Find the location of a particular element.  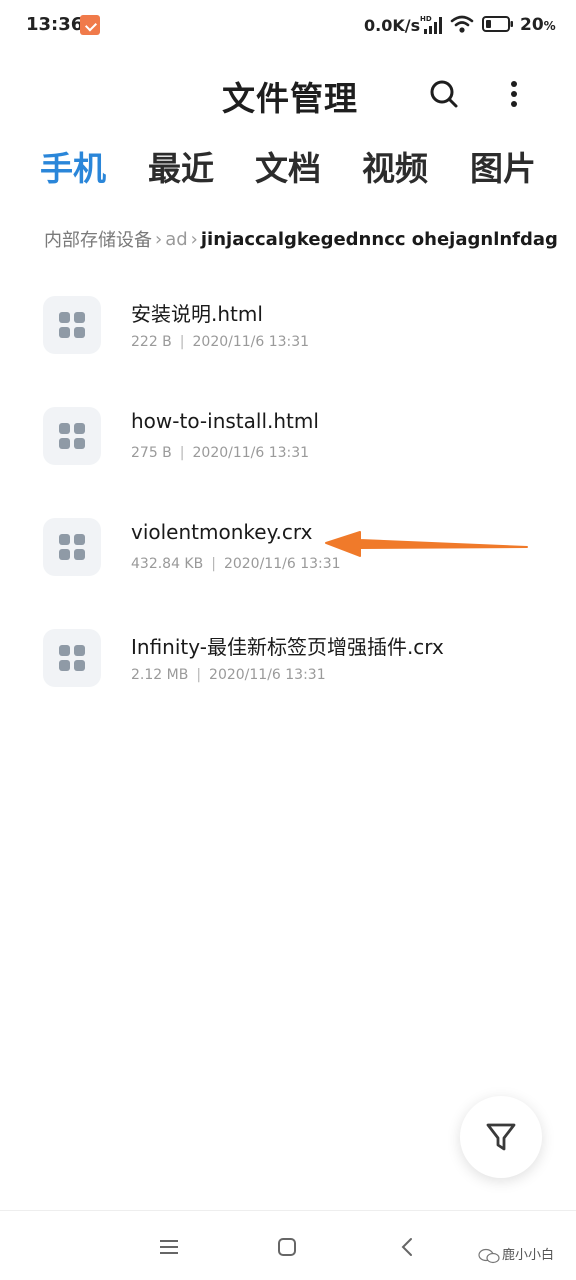

battery-icon is located at coordinates (497, 24).